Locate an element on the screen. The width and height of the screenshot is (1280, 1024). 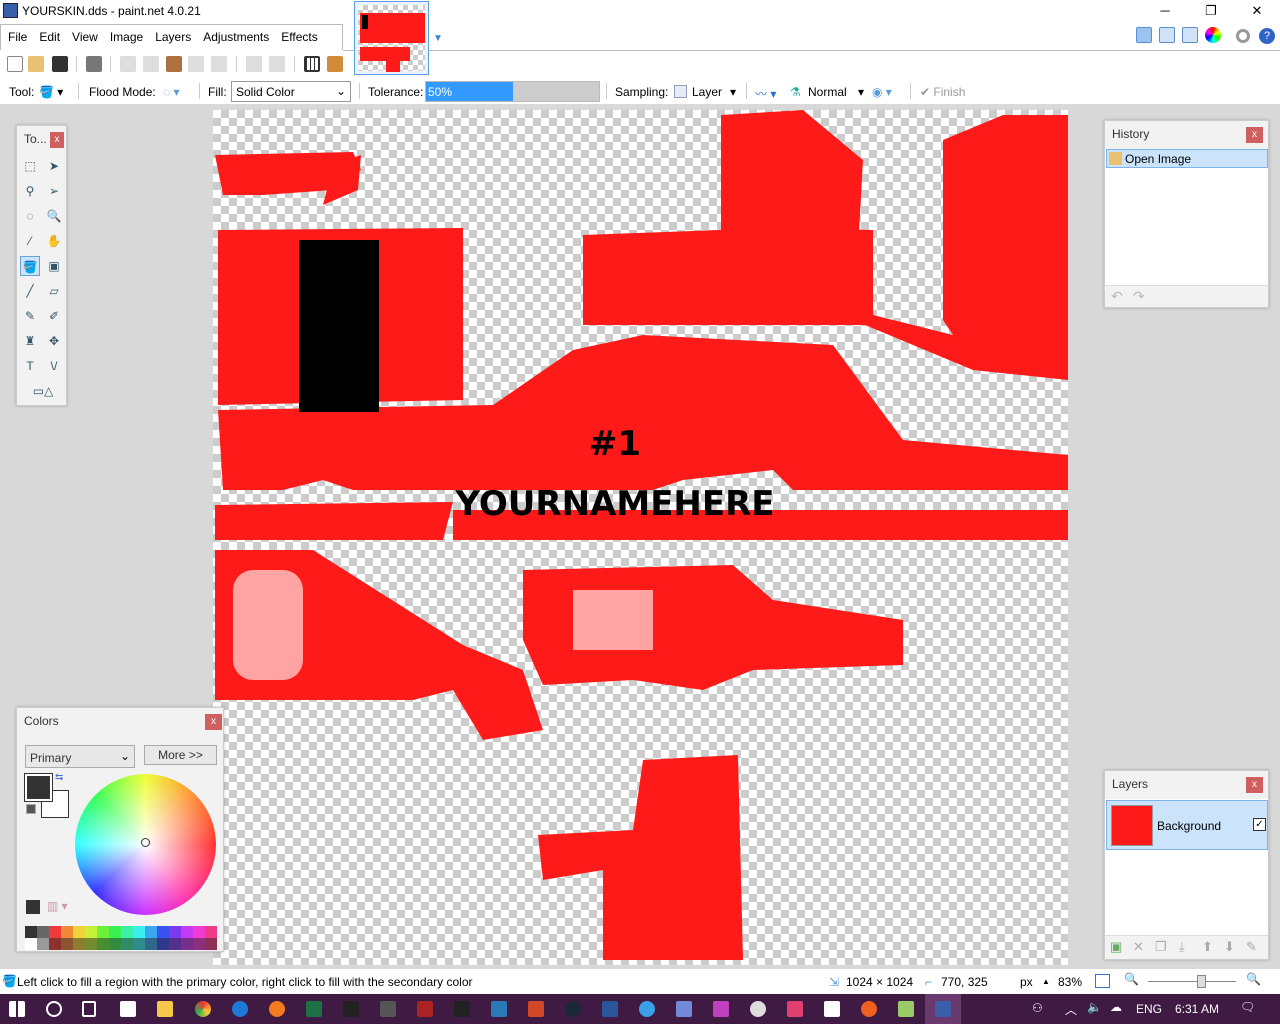
lasso-select-tool: ⚲ is located at coordinates (30, 191).